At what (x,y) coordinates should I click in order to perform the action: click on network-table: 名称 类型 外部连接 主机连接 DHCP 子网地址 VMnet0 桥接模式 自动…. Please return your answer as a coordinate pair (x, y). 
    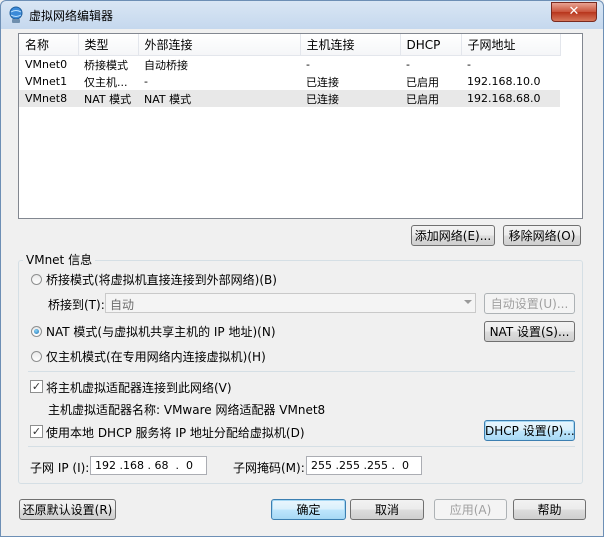
    Looking at the image, I should click on (290, 70).